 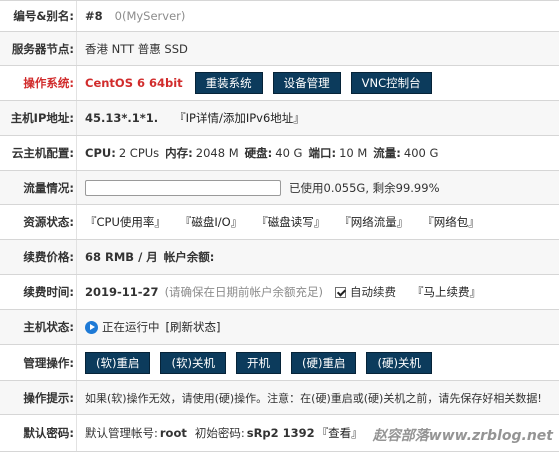 I want to click on balance-label: 帐户余额:, so click(x=189, y=257).